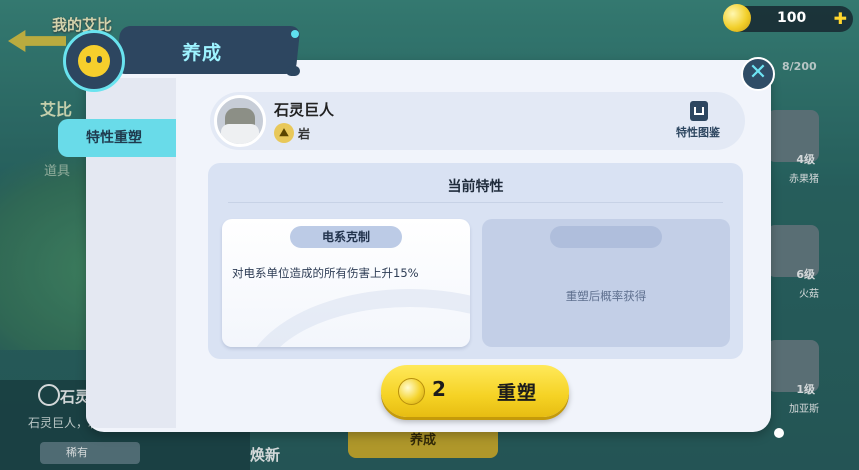 This screenshot has width=859, height=470. Describe the element at coordinates (606, 237) in the screenshot. I see `new-trait-placeholder` at that location.